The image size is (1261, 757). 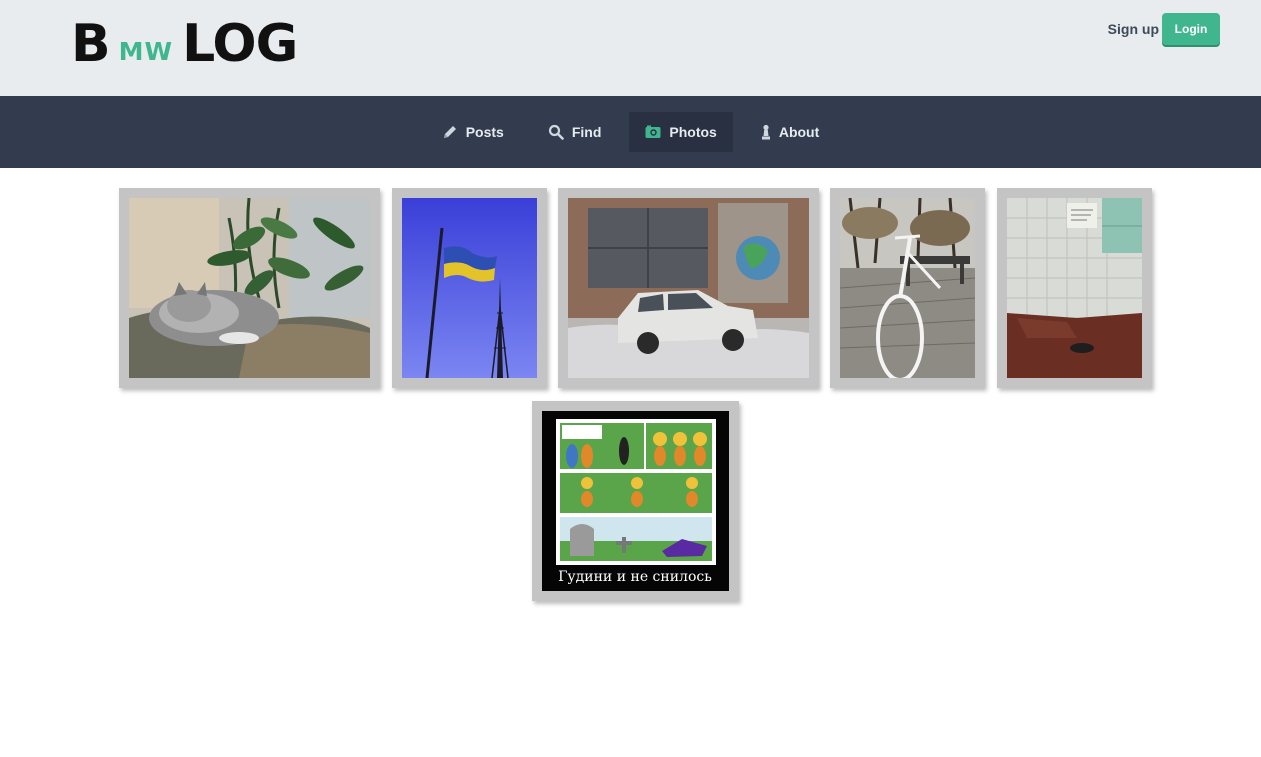 I want to click on pencil-icon, so click(x=449, y=132).